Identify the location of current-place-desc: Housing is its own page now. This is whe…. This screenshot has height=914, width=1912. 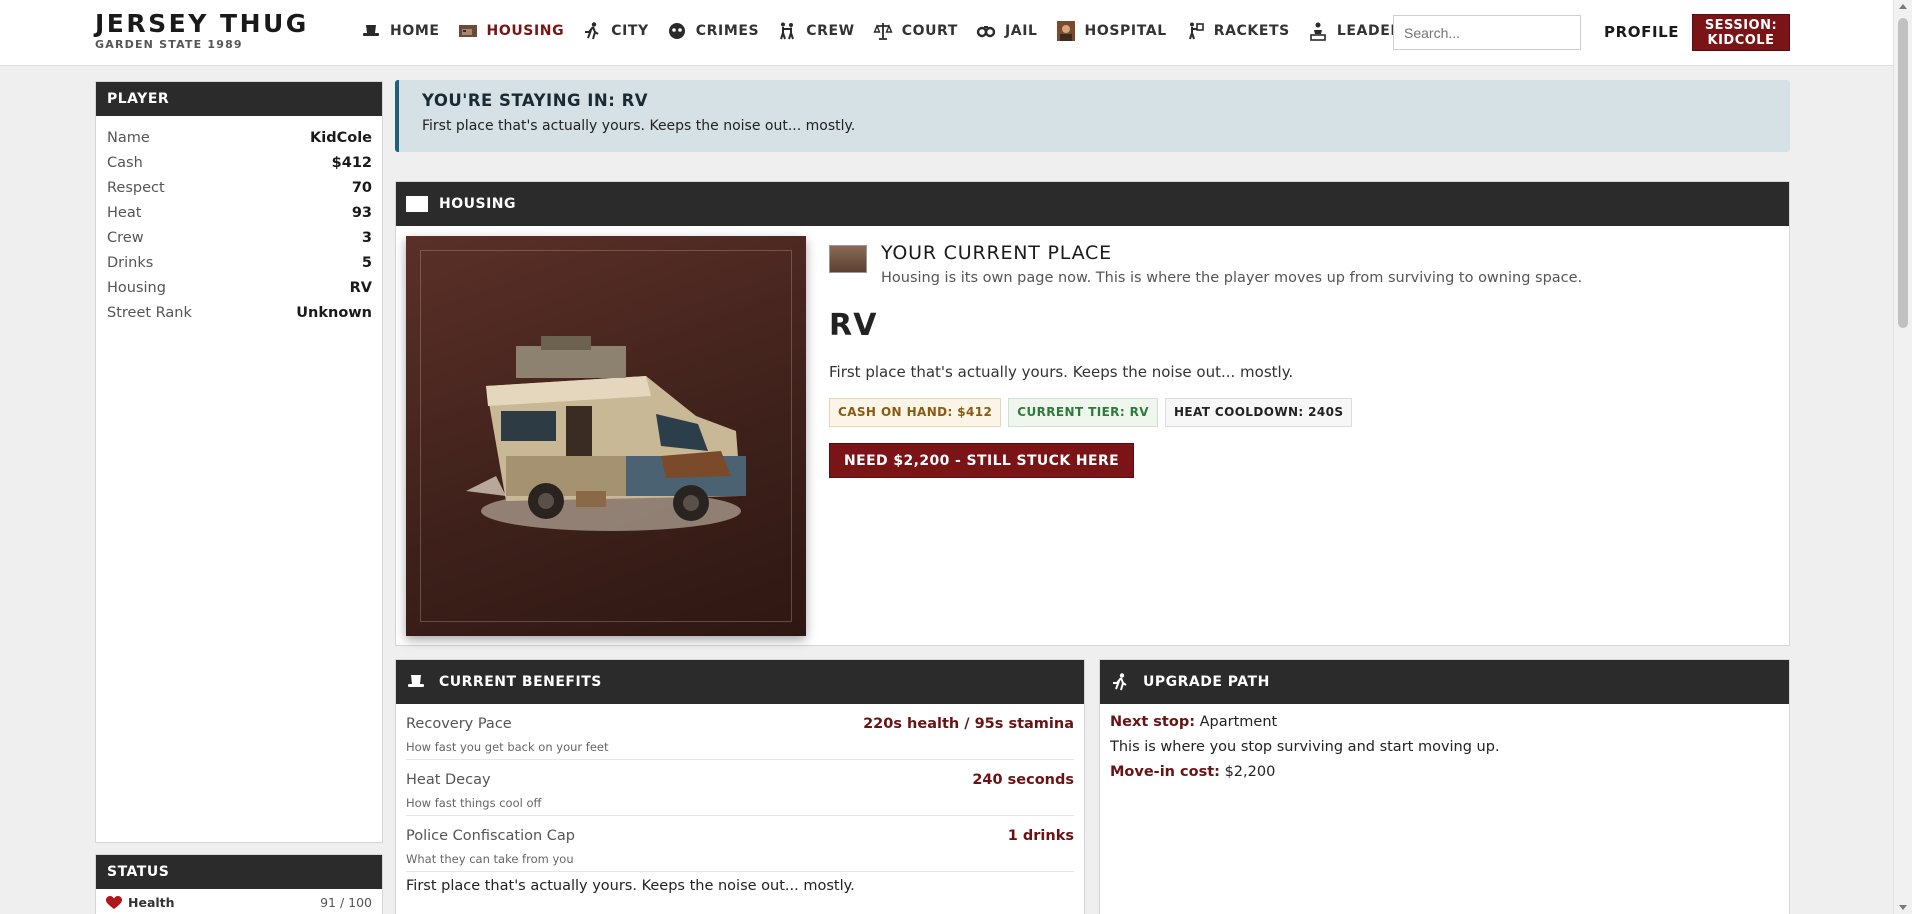
(1232, 278).